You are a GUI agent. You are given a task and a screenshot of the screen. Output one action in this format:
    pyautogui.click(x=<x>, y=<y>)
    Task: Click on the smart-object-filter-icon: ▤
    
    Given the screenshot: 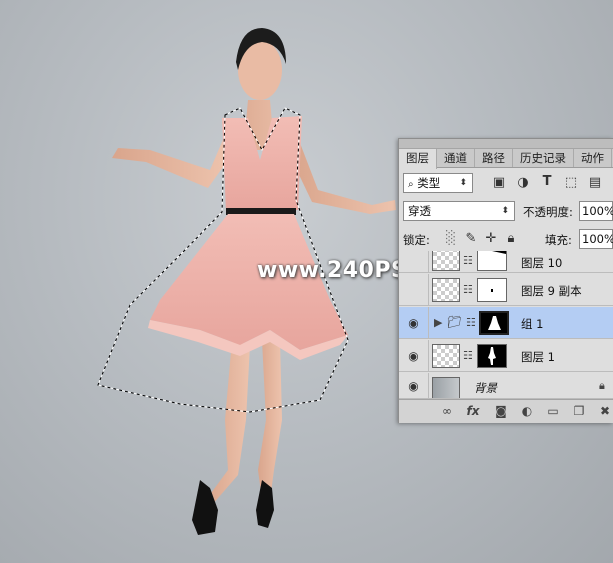 What is the action you would take?
    pyautogui.click(x=595, y=182)
    